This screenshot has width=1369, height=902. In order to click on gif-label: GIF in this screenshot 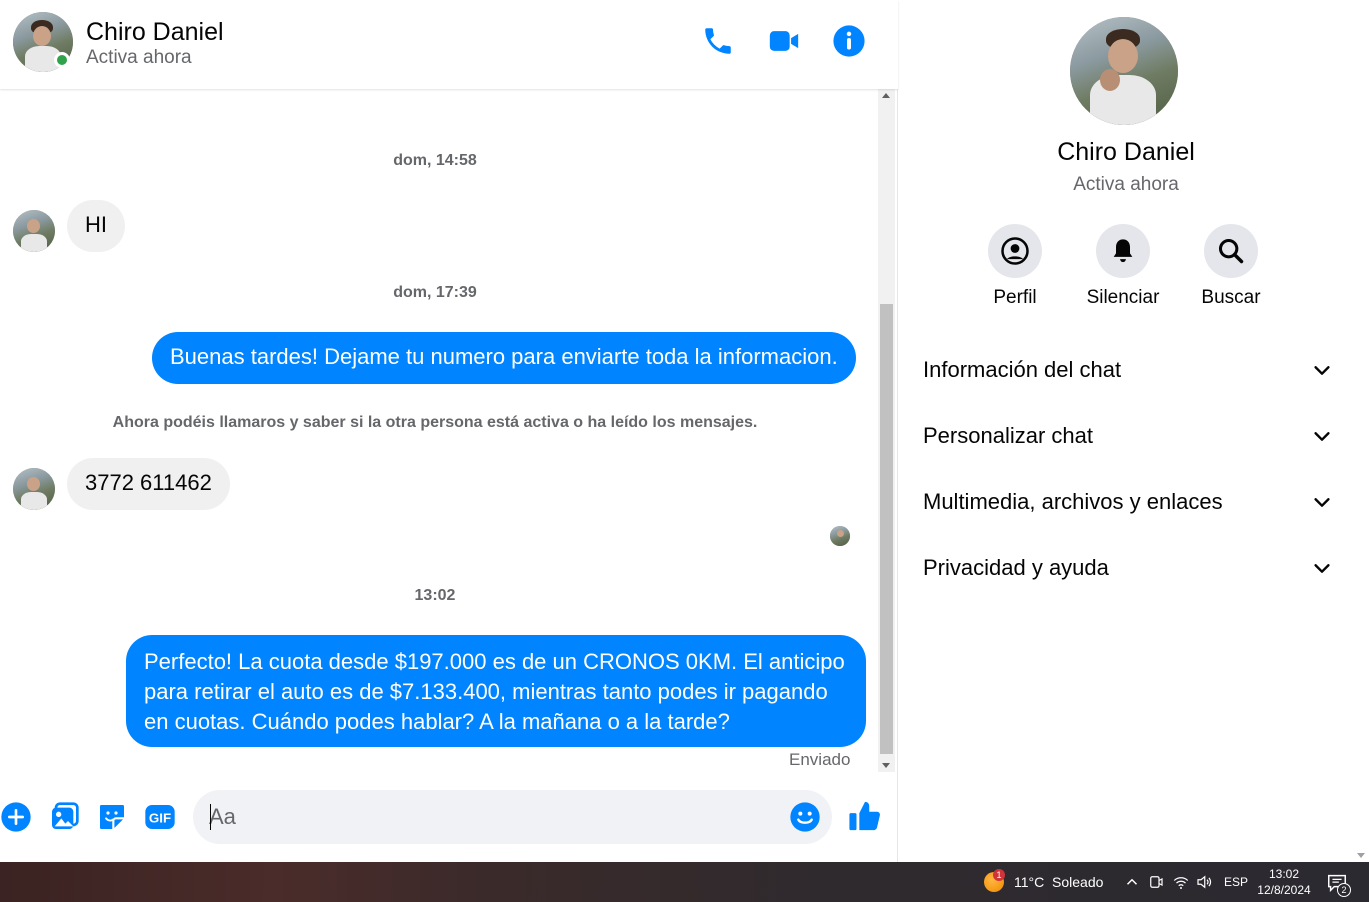, I will do `click(160, 817)`.